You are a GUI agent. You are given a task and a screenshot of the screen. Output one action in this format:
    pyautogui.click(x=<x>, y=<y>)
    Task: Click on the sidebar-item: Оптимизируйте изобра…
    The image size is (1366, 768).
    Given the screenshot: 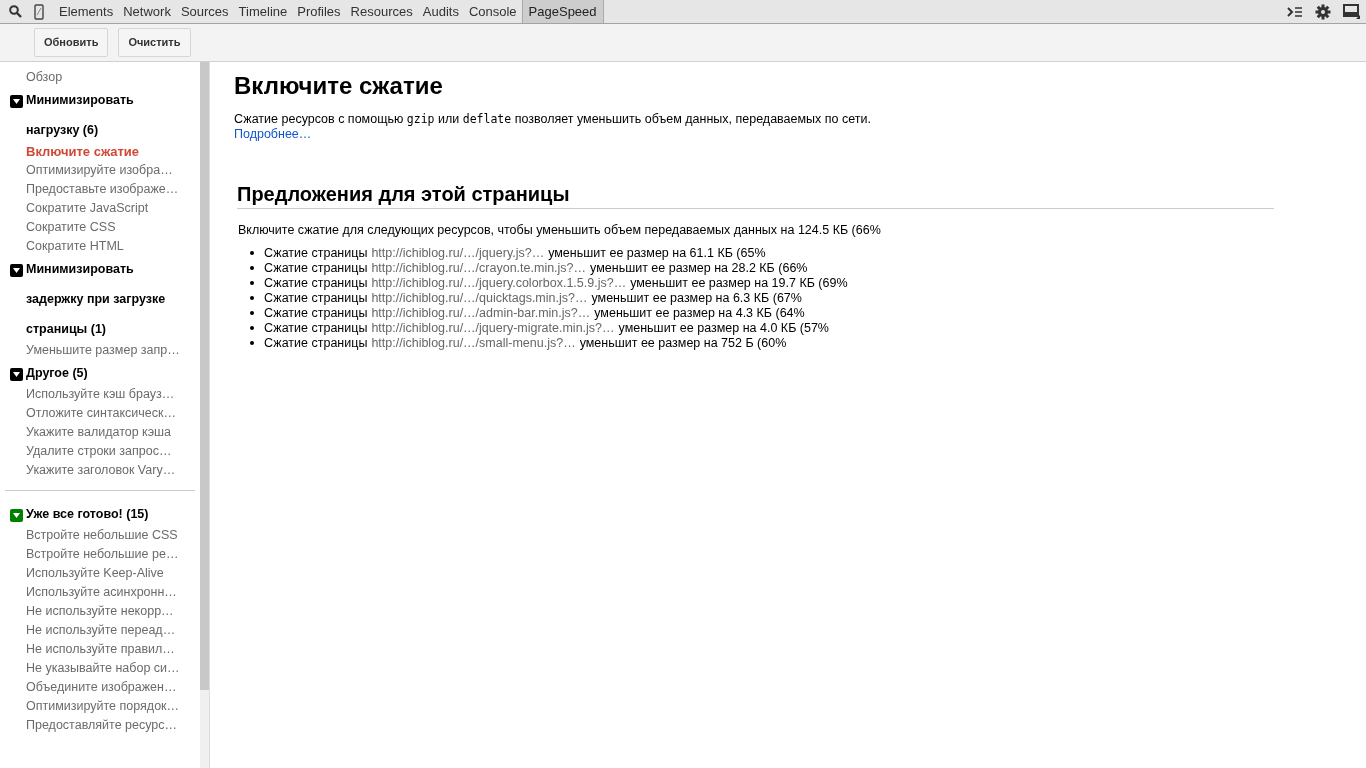 What is the action you would take?
    pyautogui.click(x=100, y=170)
    